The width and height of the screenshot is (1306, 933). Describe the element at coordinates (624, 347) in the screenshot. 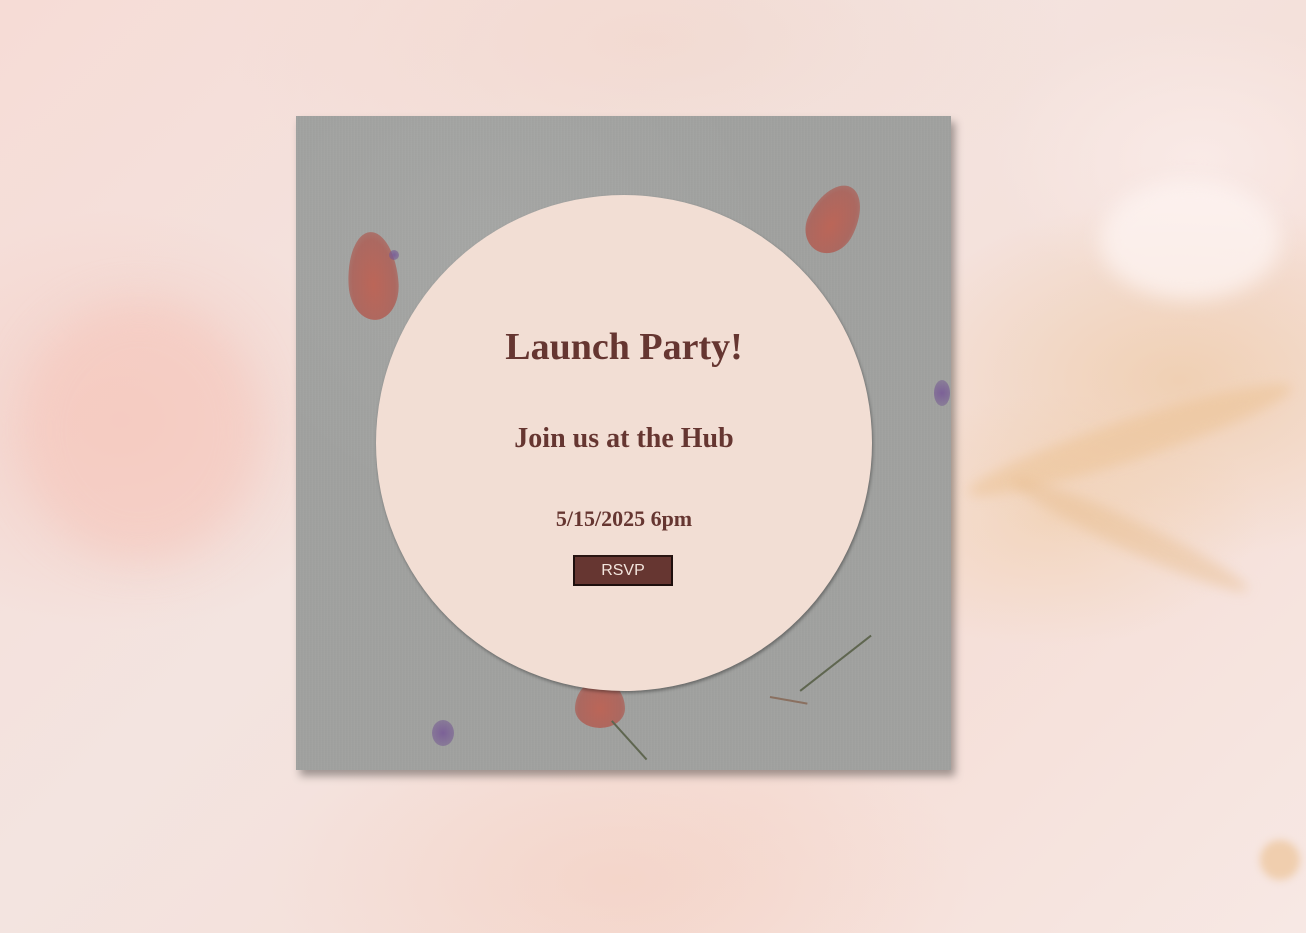

I see `event-title: Launch Party!` at that location.